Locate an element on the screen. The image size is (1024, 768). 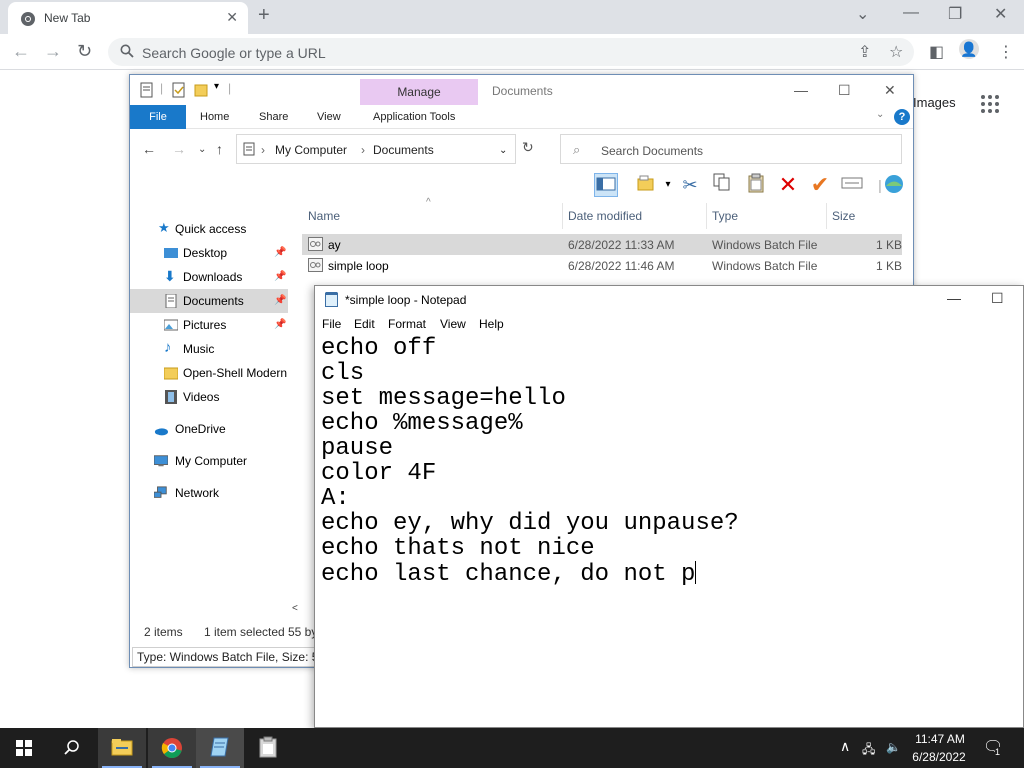
chrome-close-icon: ✕ is located at coordinates (1000, 14).